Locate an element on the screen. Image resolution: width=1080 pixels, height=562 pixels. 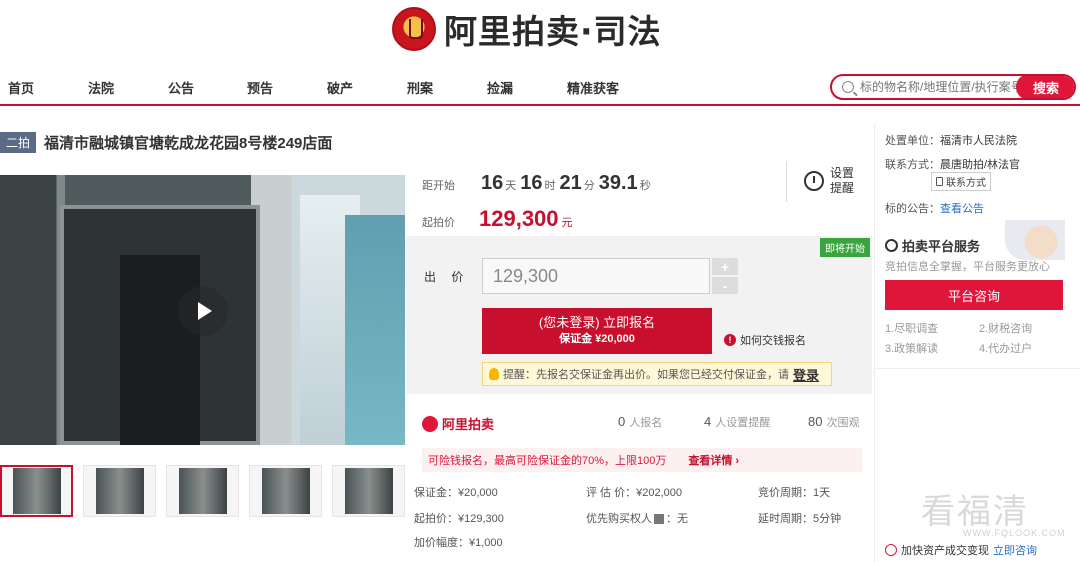
service-item: 4.代办过户 is located at coordinates (1005, 348).